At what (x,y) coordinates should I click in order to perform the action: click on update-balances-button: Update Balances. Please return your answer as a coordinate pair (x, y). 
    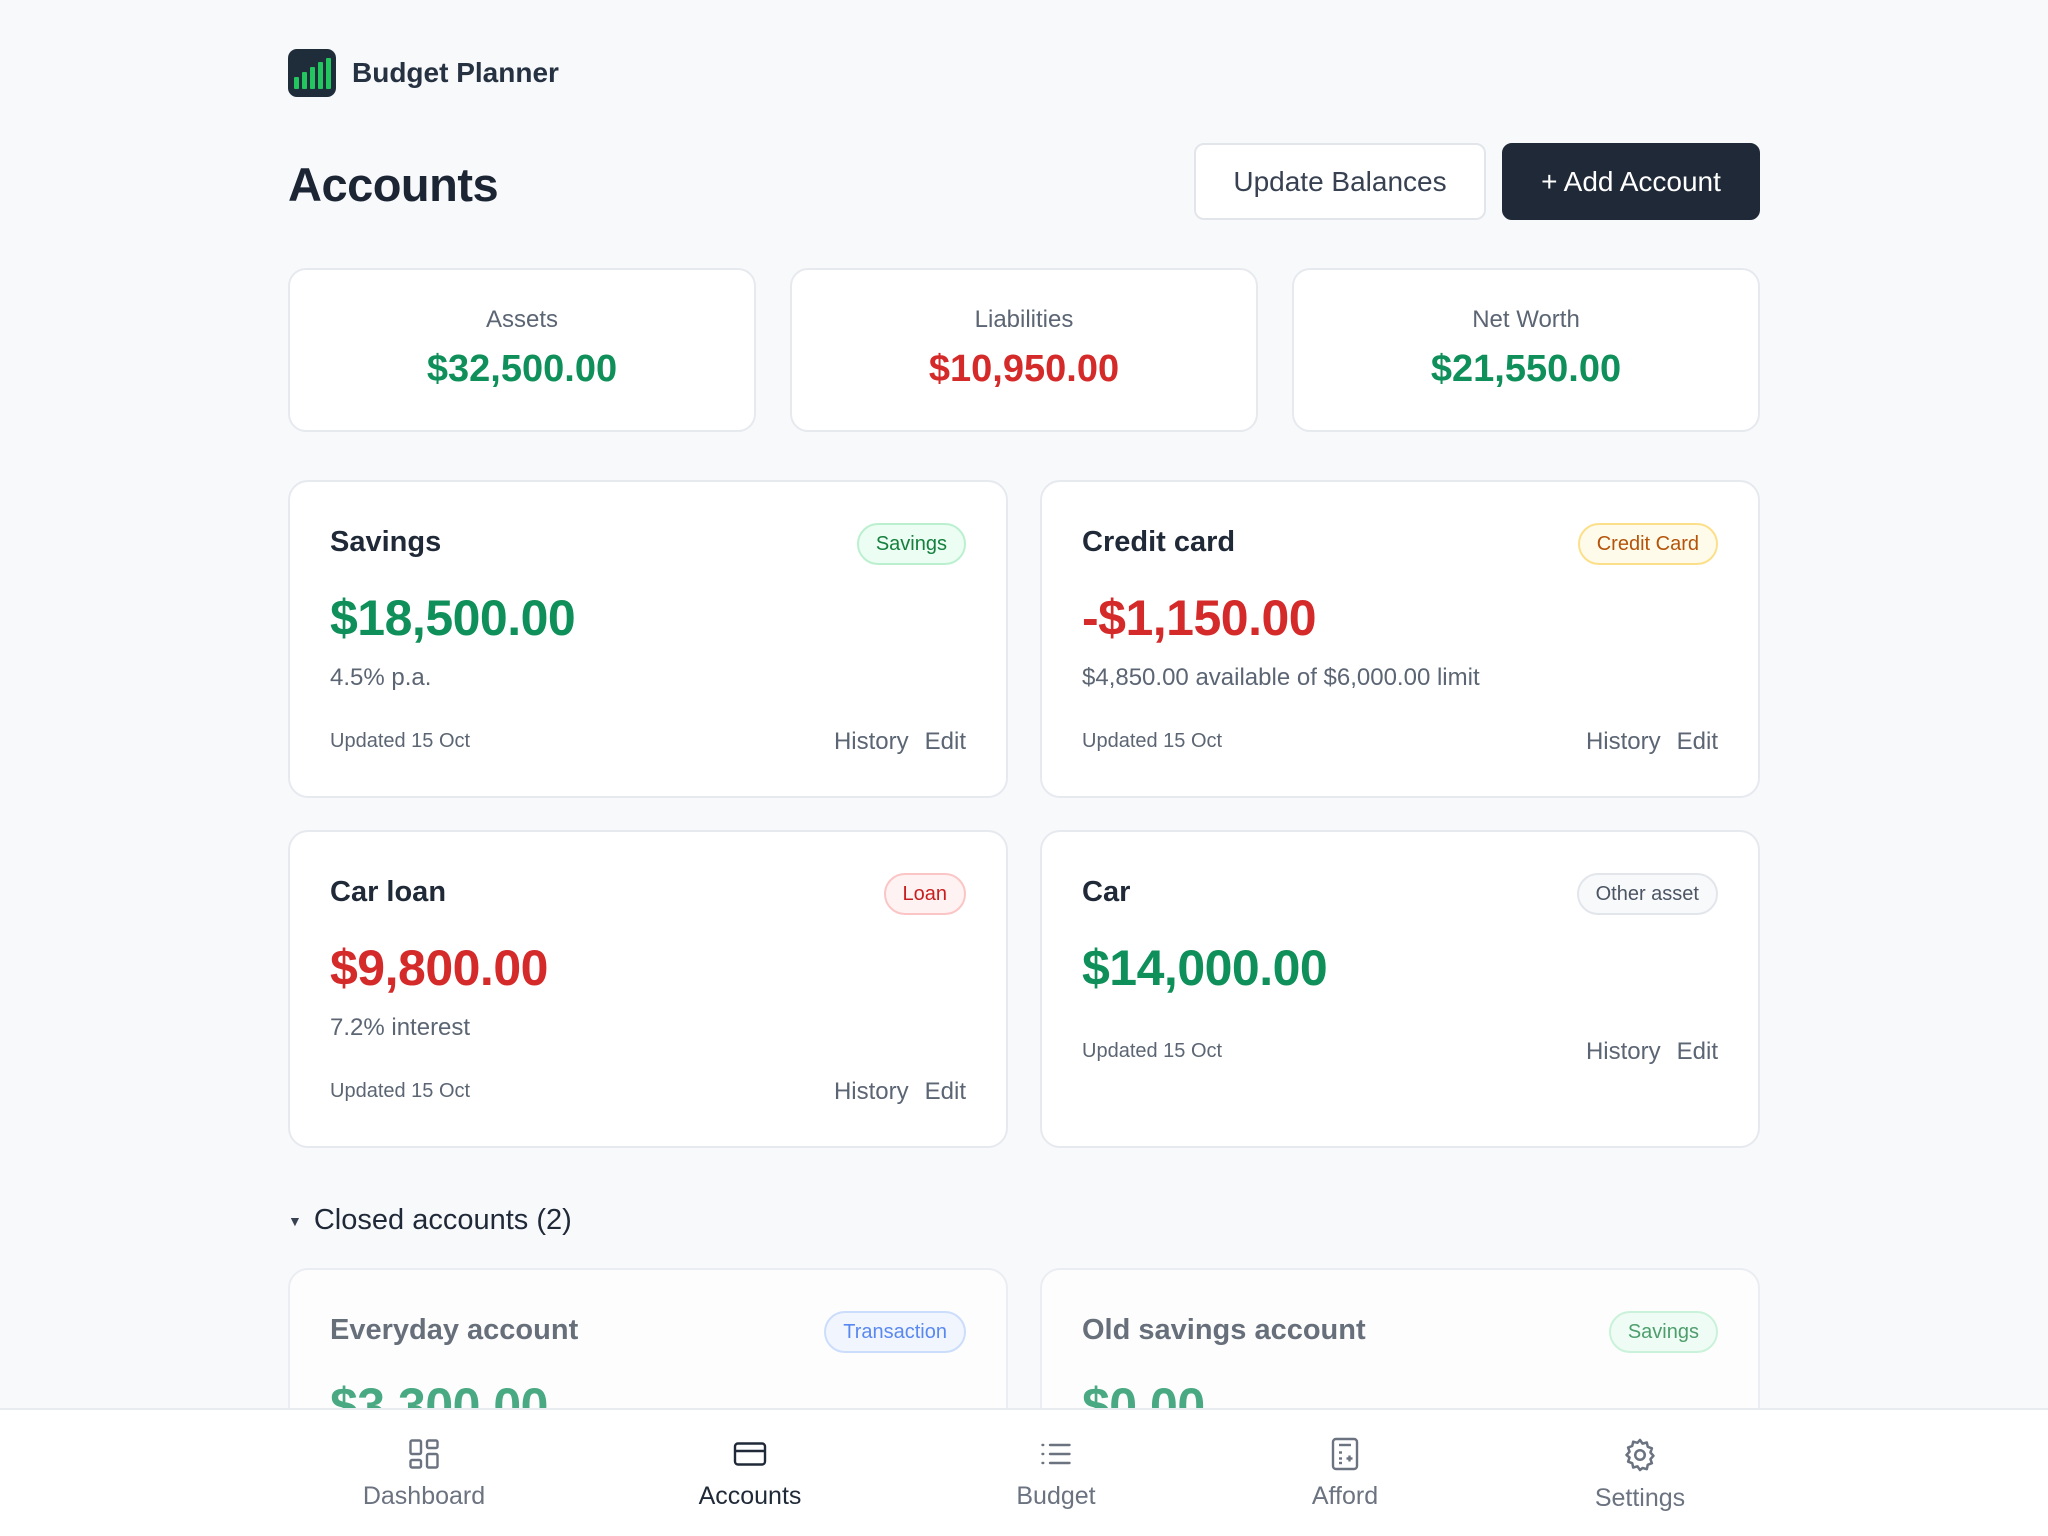
    Looking at the image, I should click on (1340, 181).